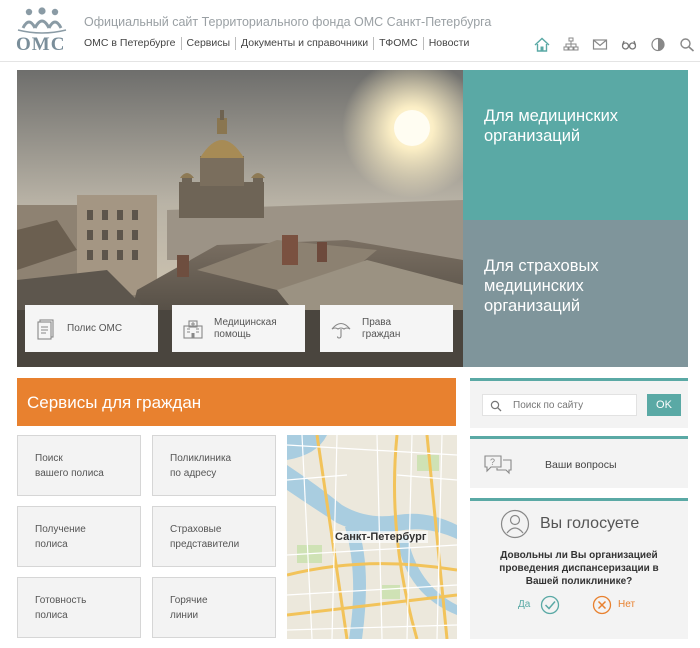 The width and height of the screenshot is (700, 648). What do you see at coordinates (551, 126) in the screenshot?
I see `panel-medical-label: Для медицинских организаций` at bounding box center [551, 126].